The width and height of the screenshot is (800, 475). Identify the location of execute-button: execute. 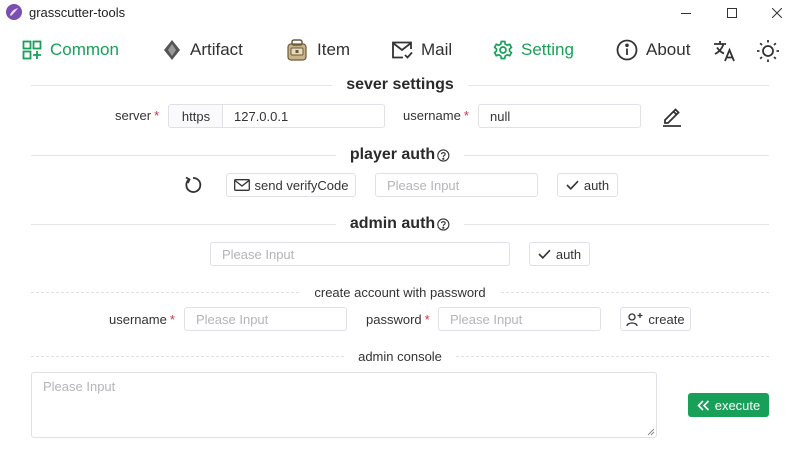
(728, 405).